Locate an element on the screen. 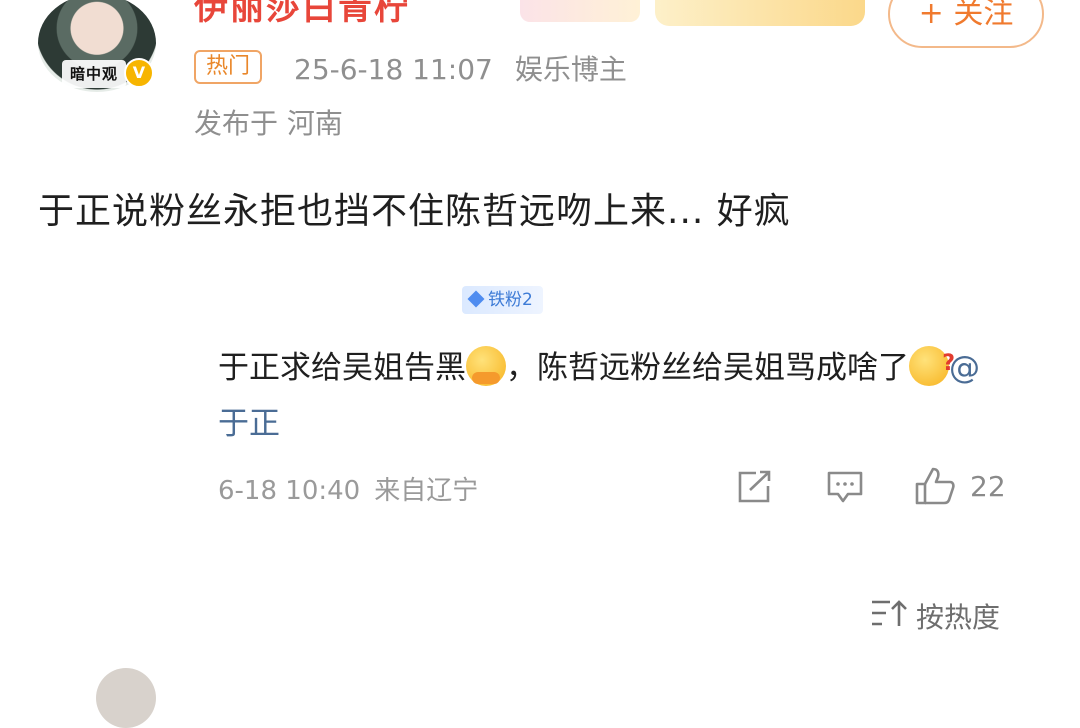 This screenshot has width=1080, height=728. sort-by-hot-button: 按热度 is located at coordinates (958, 616).